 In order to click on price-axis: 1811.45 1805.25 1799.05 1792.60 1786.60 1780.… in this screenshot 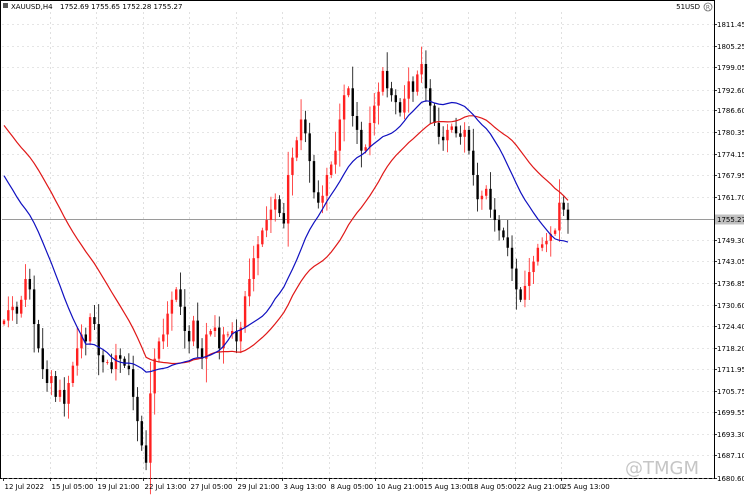, I will do `click(729, 252)`.